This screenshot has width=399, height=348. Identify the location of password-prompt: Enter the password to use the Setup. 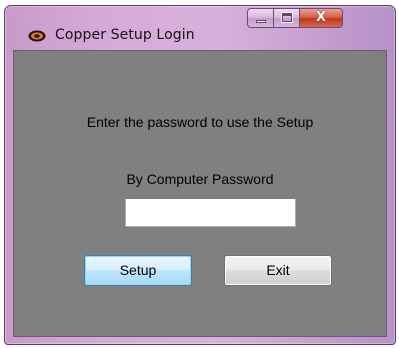
(200, 122).